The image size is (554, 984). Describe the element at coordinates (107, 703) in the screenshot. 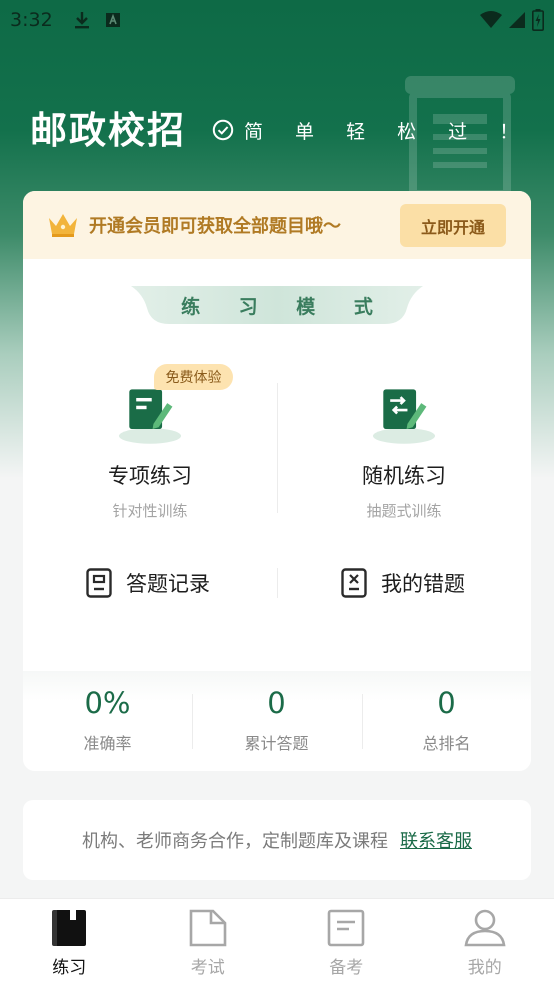

I see `stat-value: 0%` at that location.